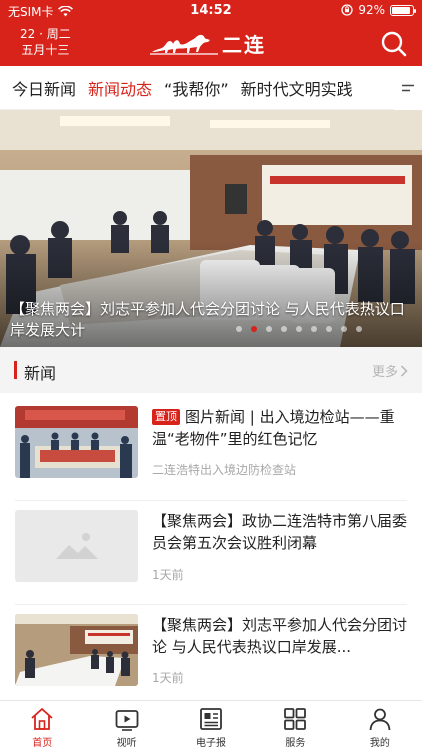 This screenshot has height=750, width=422. I want to click on search-button, so click(394, 44).